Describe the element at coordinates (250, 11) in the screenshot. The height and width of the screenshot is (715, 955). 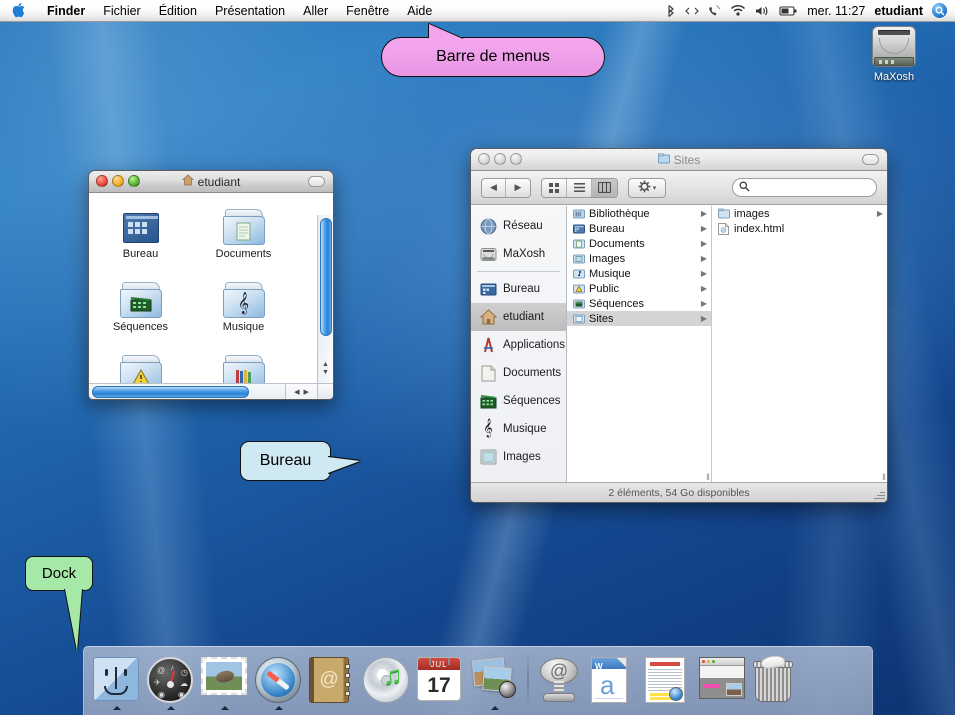
I see `menu-presentation: Présentation` at that location.